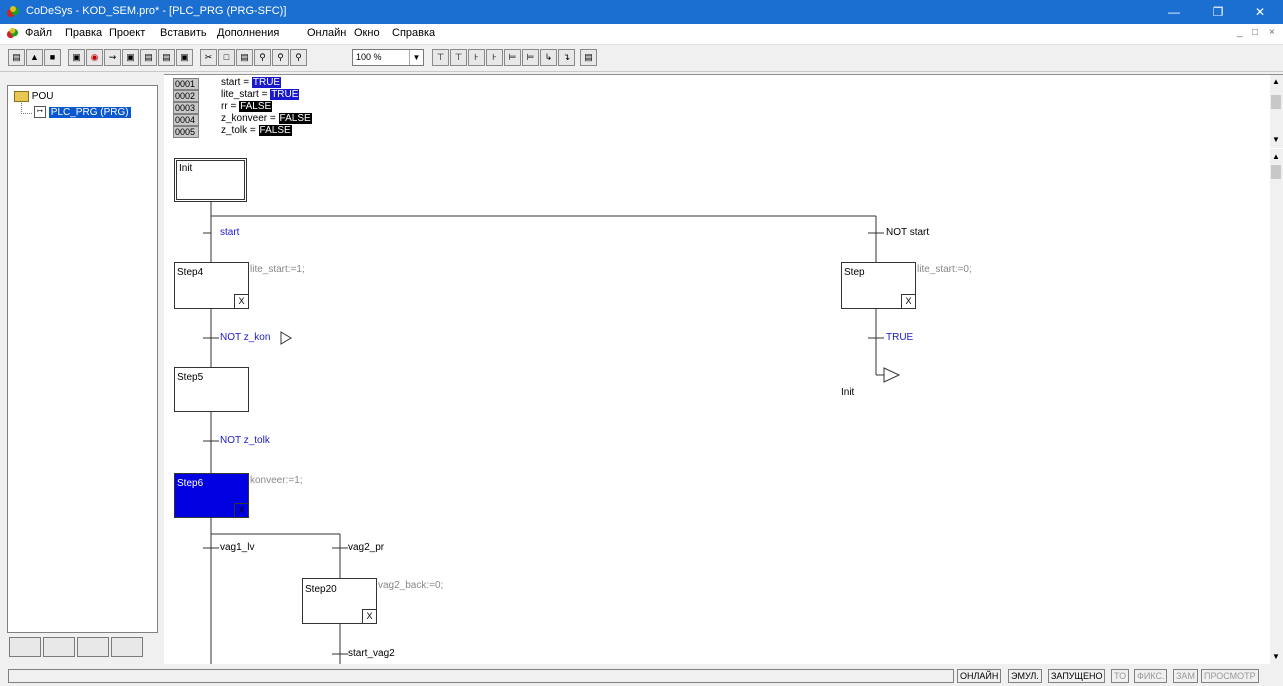 The height and width of the screenshot is (686, 1283). Describe the element at coordinates (326, 33) in the screenshot. I see `menu-online: Онлайн` at that location.